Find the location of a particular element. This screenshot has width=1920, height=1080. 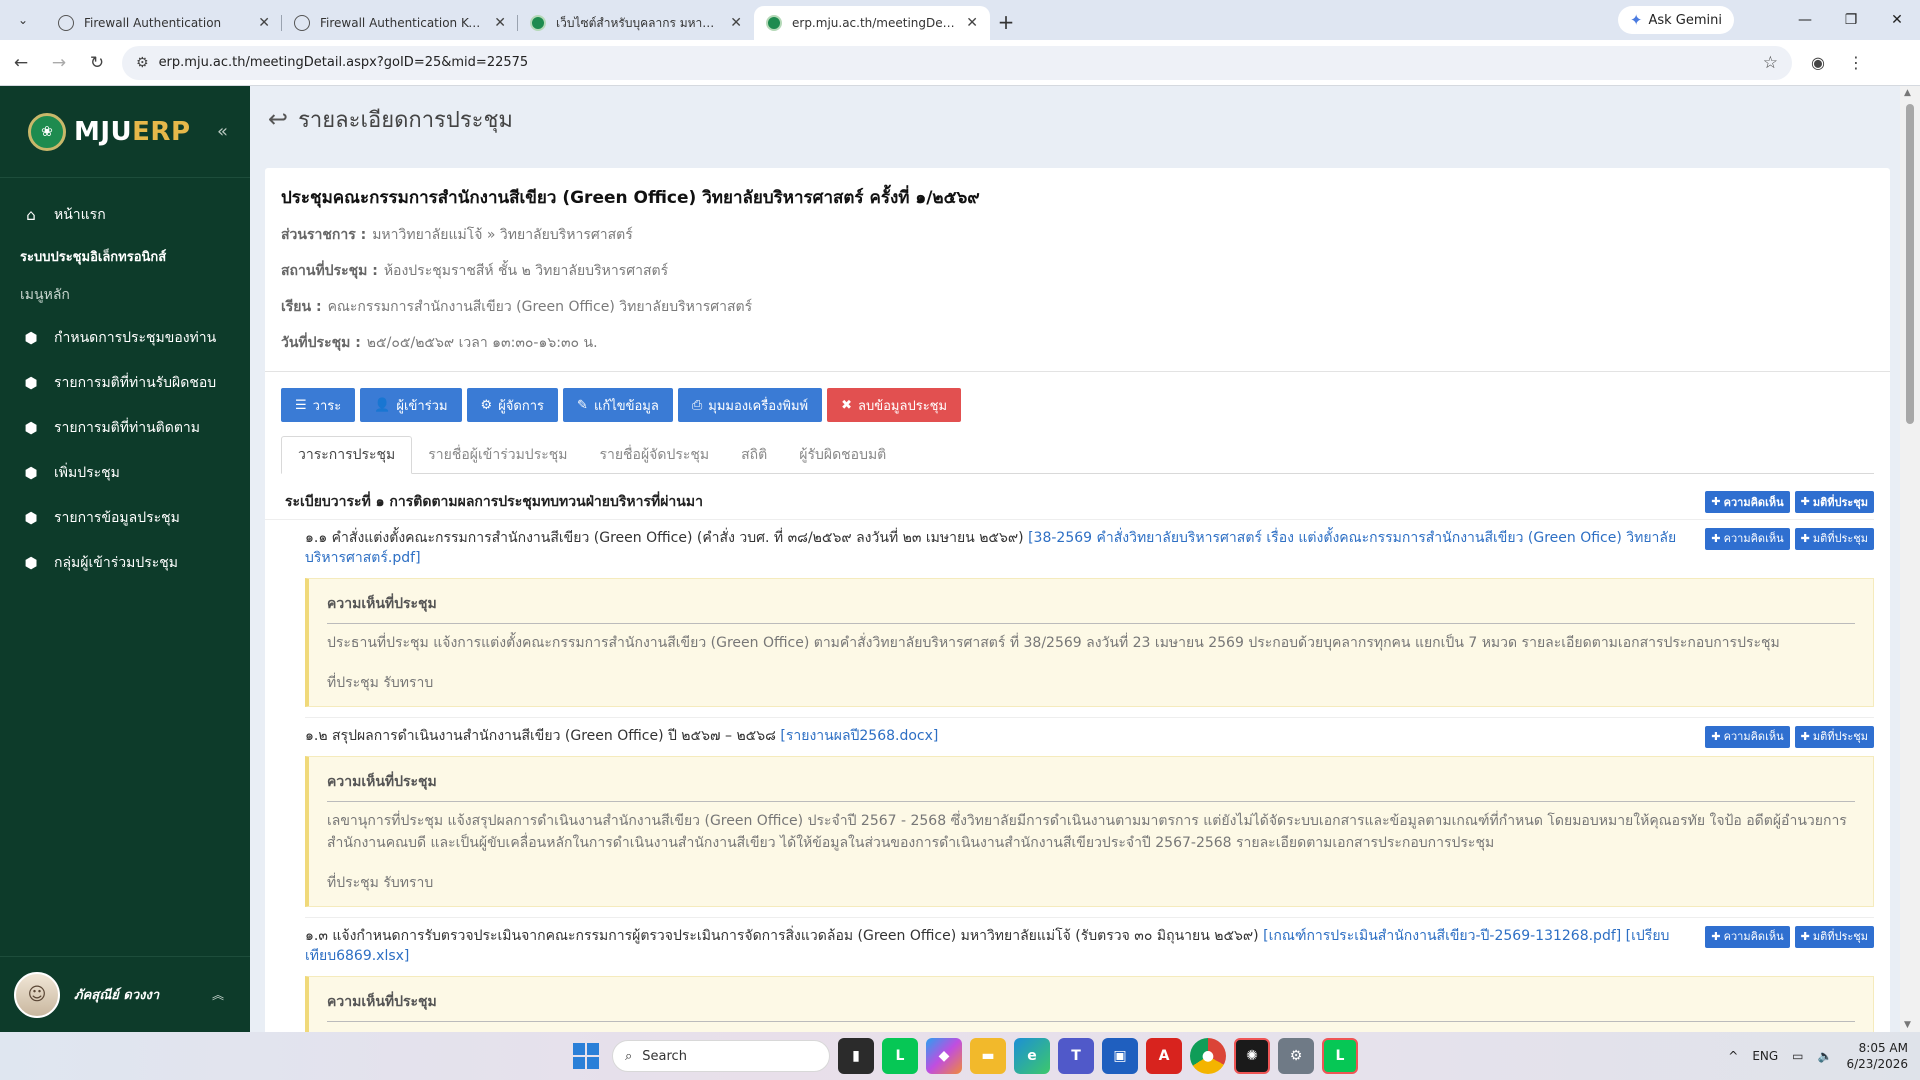

button-label: วาระ is located at coordinates (327, 406).